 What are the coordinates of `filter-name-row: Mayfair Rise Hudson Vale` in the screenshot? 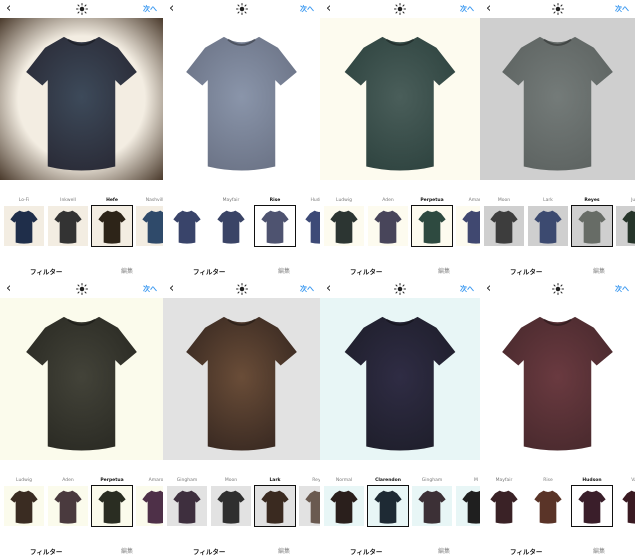 It's located at (557, 482).